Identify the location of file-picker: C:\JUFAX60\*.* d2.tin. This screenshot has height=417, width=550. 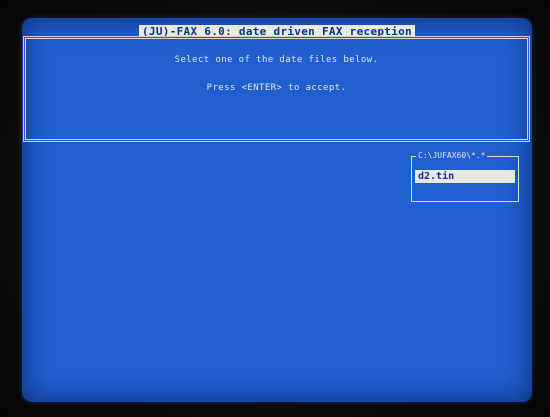
(465, 176).